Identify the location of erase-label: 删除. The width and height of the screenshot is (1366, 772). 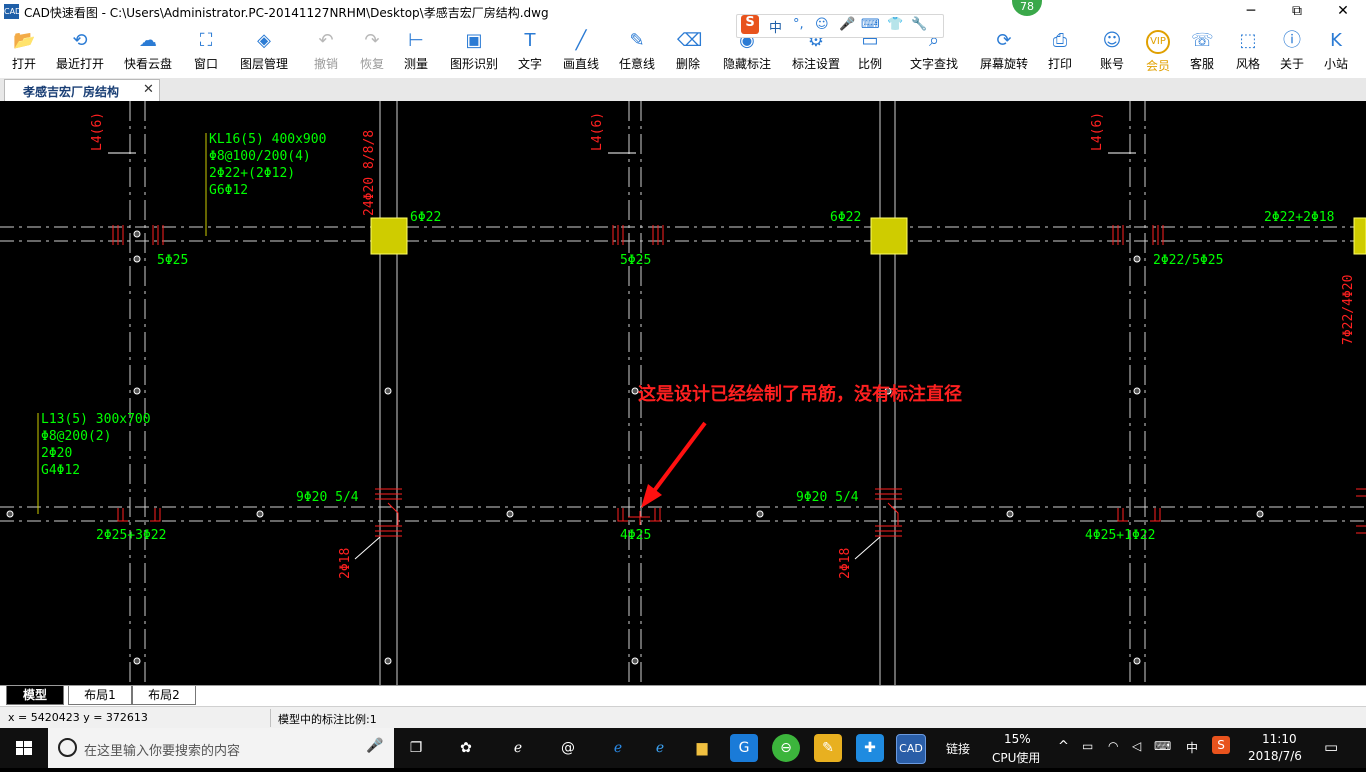
(687, 64).